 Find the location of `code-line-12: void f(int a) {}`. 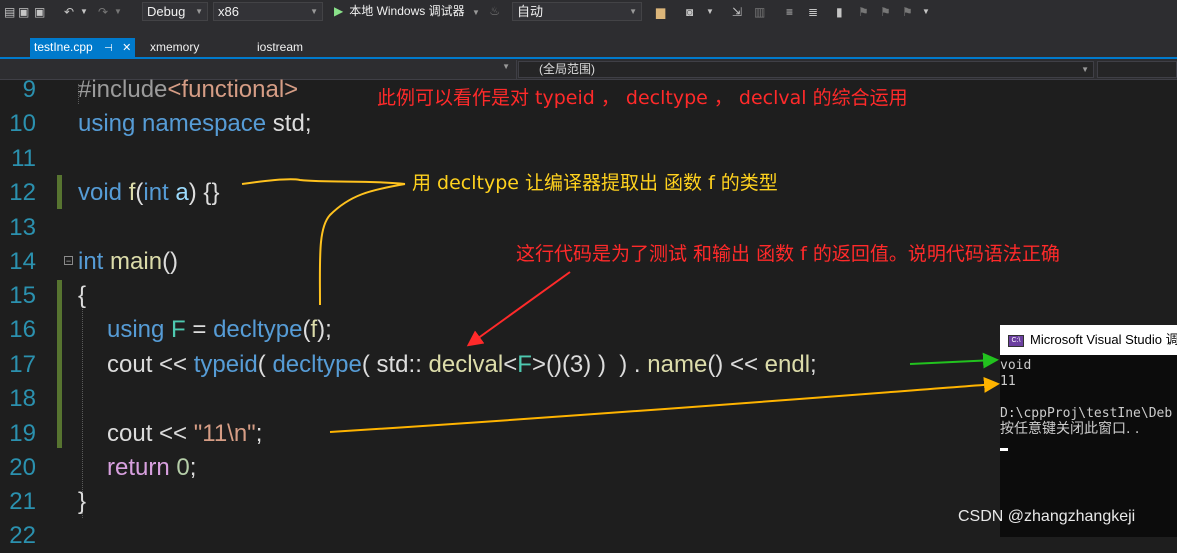

code-line-12: void f(int a) {} is located at coordinates (148, 193).